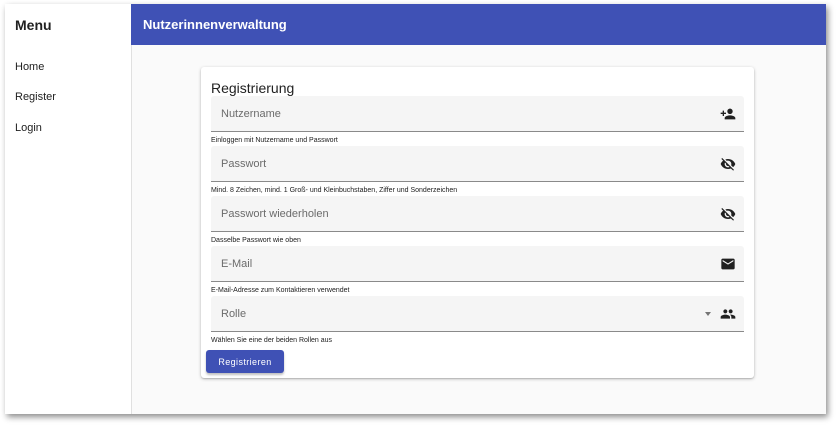  Describe the element at coordinates (33, 25) in the screenshot. I see `sidebar-title: Menu` at that location.